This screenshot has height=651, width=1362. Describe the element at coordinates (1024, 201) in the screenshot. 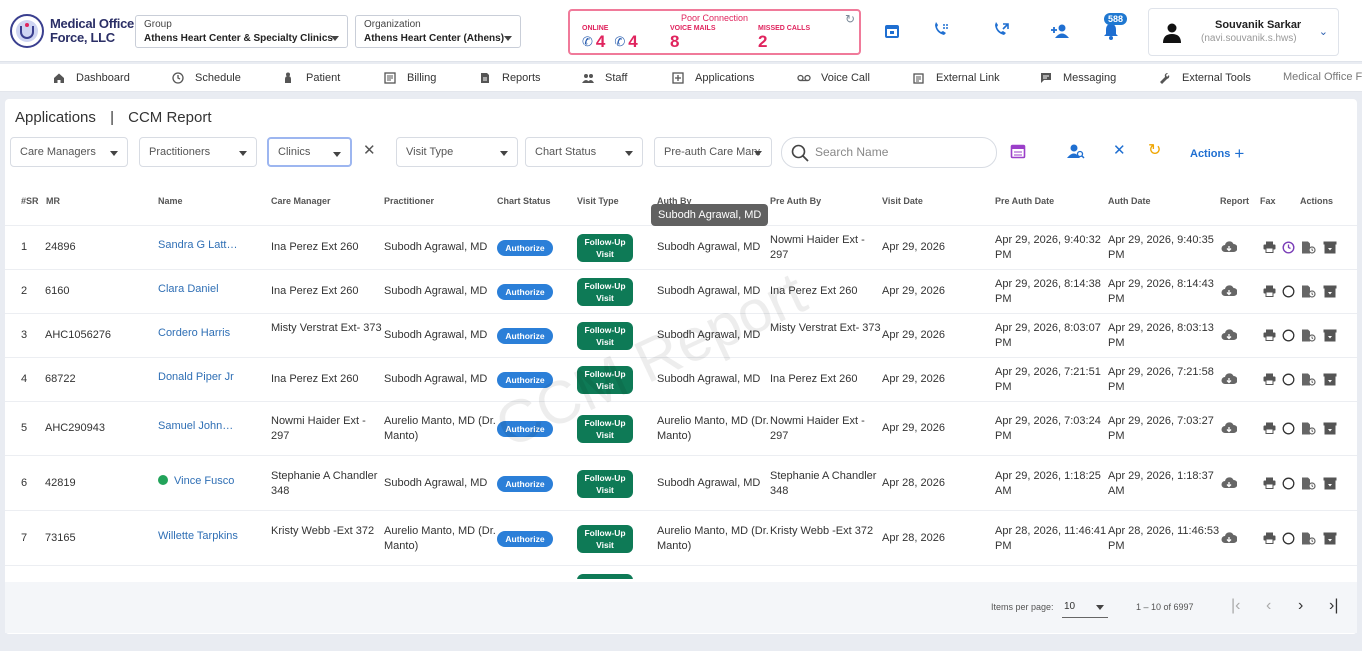

I see `col-pre-auth-date: Pre Auth Date` at that location.